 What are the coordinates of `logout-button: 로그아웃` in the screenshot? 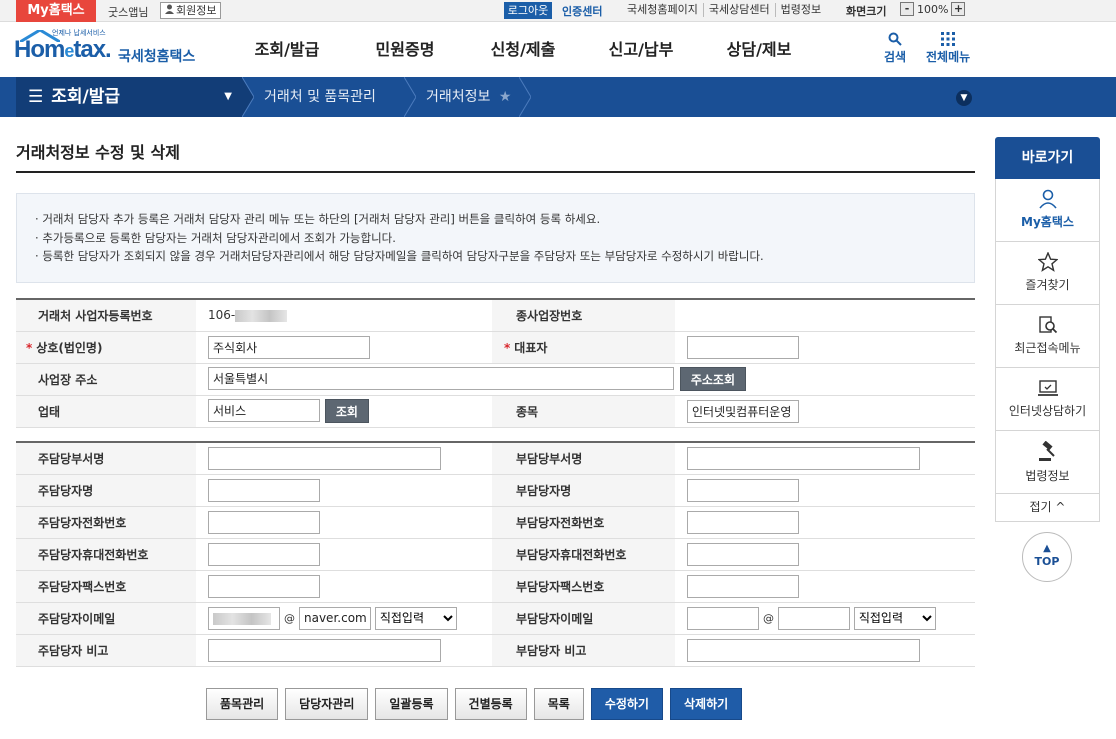 It's located at (528, 10).